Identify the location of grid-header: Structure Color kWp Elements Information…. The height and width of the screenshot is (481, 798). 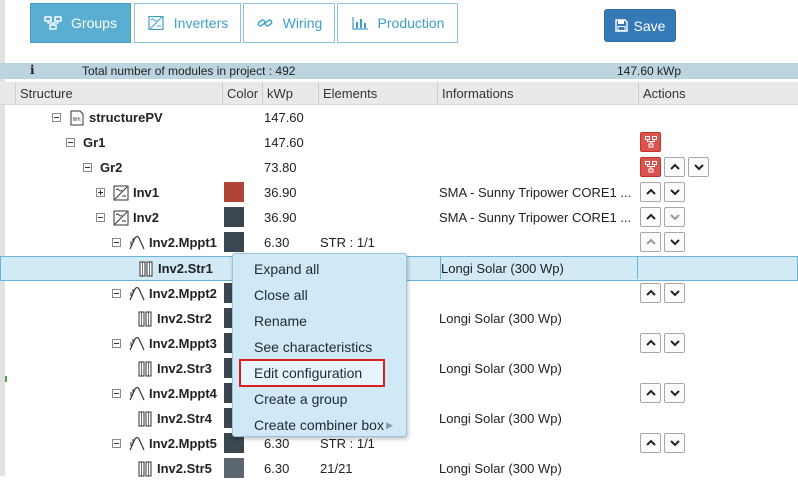
(399, 93).